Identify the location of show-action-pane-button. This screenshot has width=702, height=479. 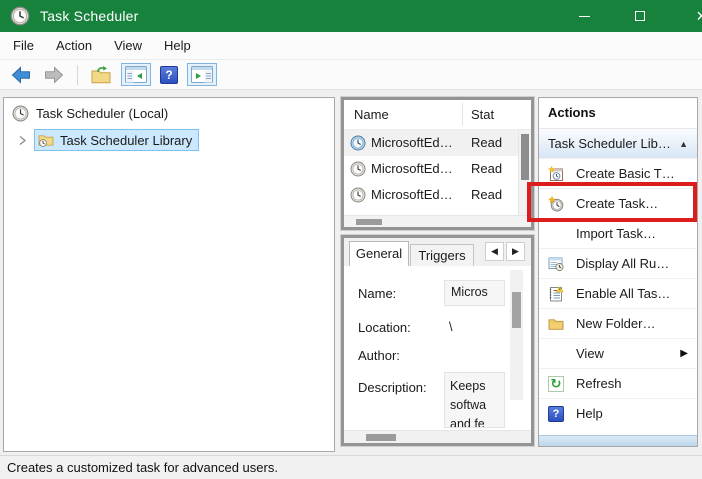
(202, 74).